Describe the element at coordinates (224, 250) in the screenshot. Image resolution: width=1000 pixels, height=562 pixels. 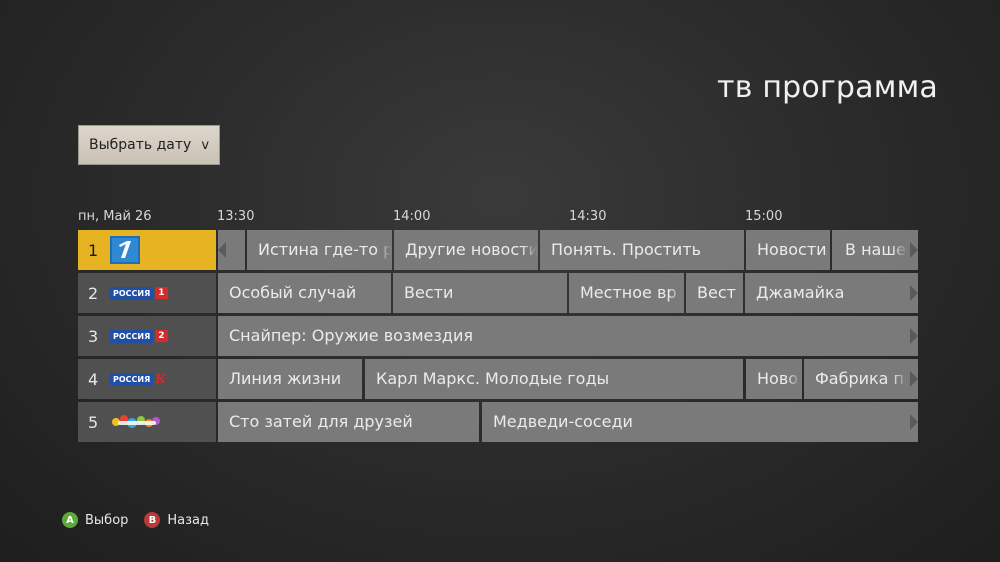
I see `scroll-left-indicator` at that location.